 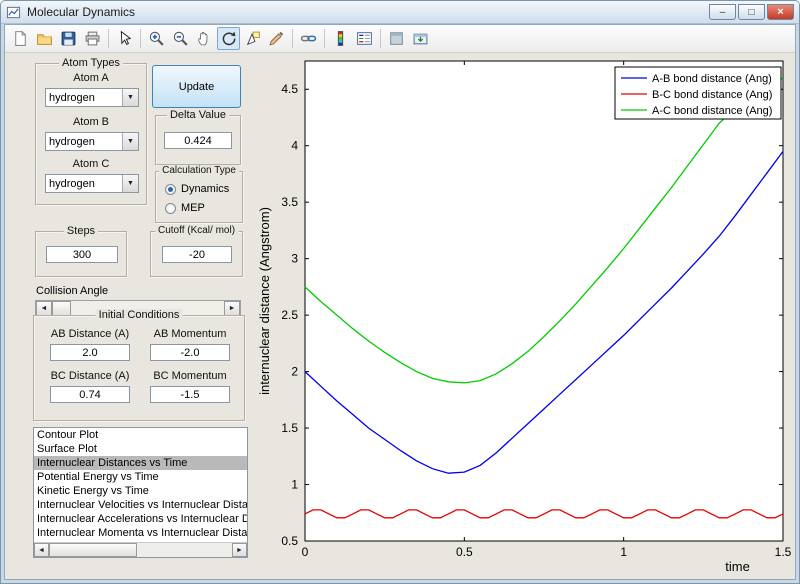 What do you see at coordinates (81, 231) in the screenshot?
I see `panel-title: Steps` at bounding box center [81, 231].